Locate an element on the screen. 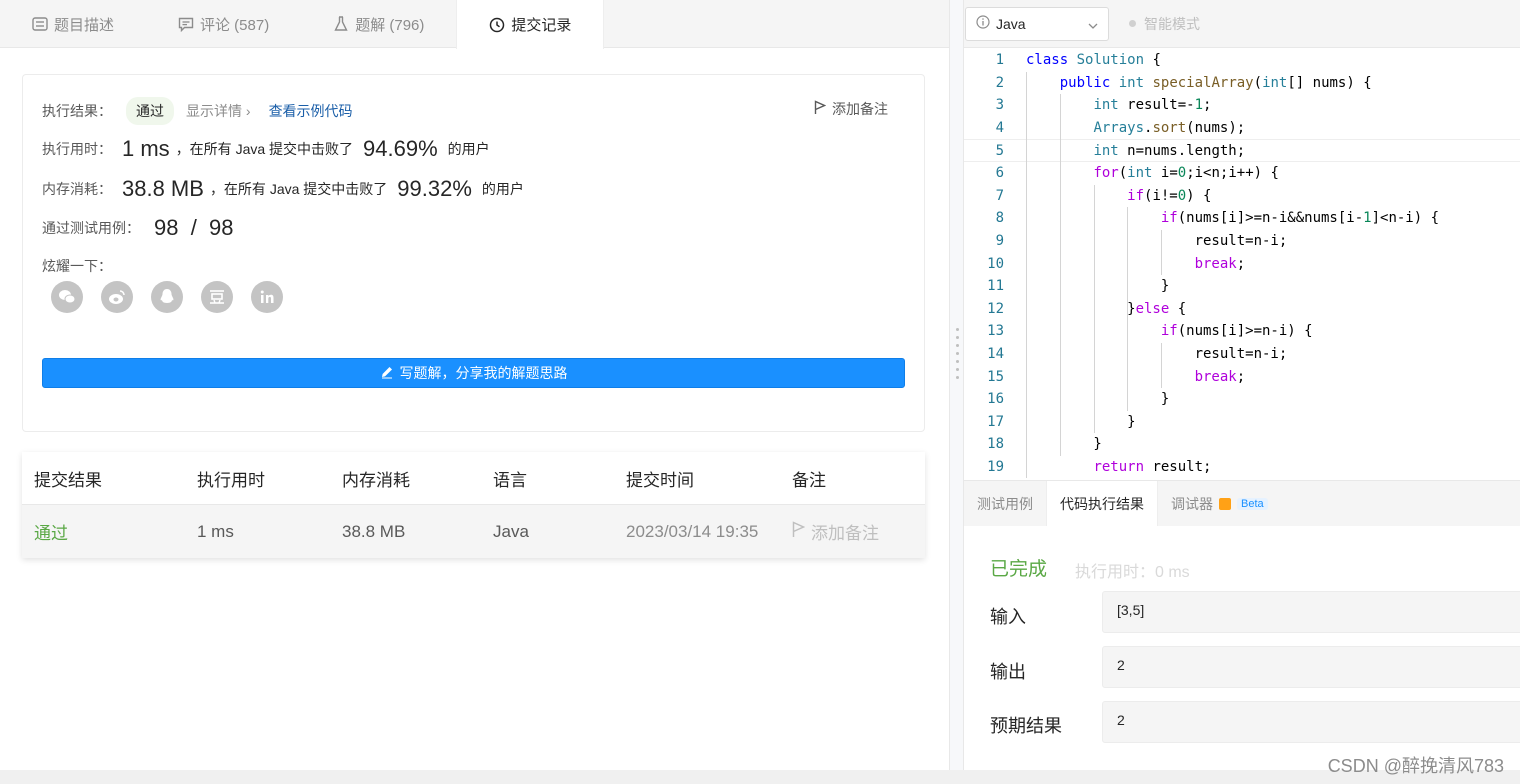  smart-mode-label: 智能模式 is located at coordinates (1172, 23).